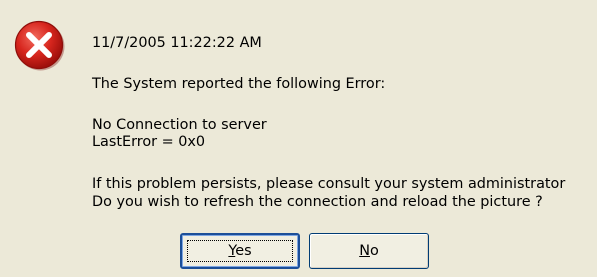 The image size is (597, 277). I want to click on no-button-label: No, so click(369, 251).